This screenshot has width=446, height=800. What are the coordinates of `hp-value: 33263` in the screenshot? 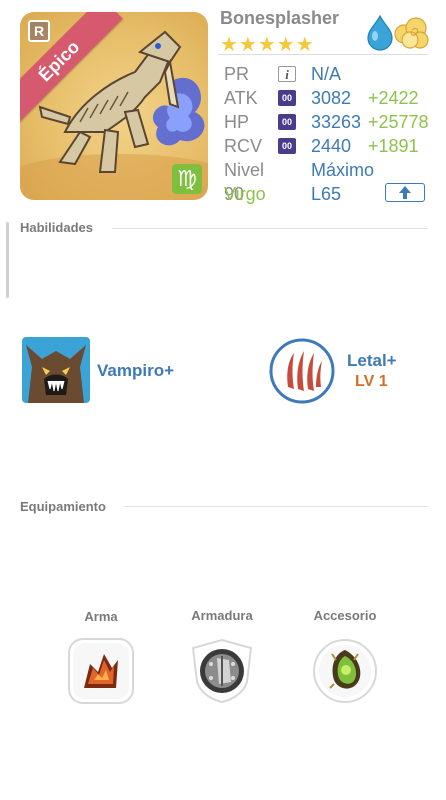 It's located at (336, 122).